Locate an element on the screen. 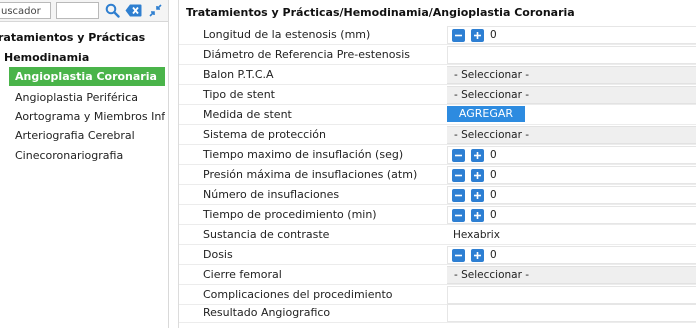 The height and width of the screenshot is (328, 696). form-row: Tiempo maximo de insuflación (seg) 0 is located at coordinates (437, 155).